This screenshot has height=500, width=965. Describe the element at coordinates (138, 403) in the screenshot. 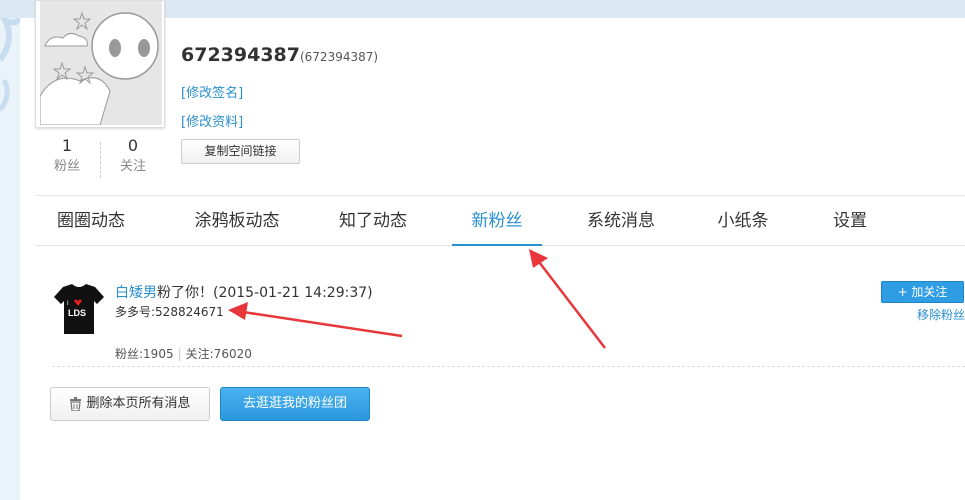

I see `delete-all-label: 删除本页所有消息` at that location.